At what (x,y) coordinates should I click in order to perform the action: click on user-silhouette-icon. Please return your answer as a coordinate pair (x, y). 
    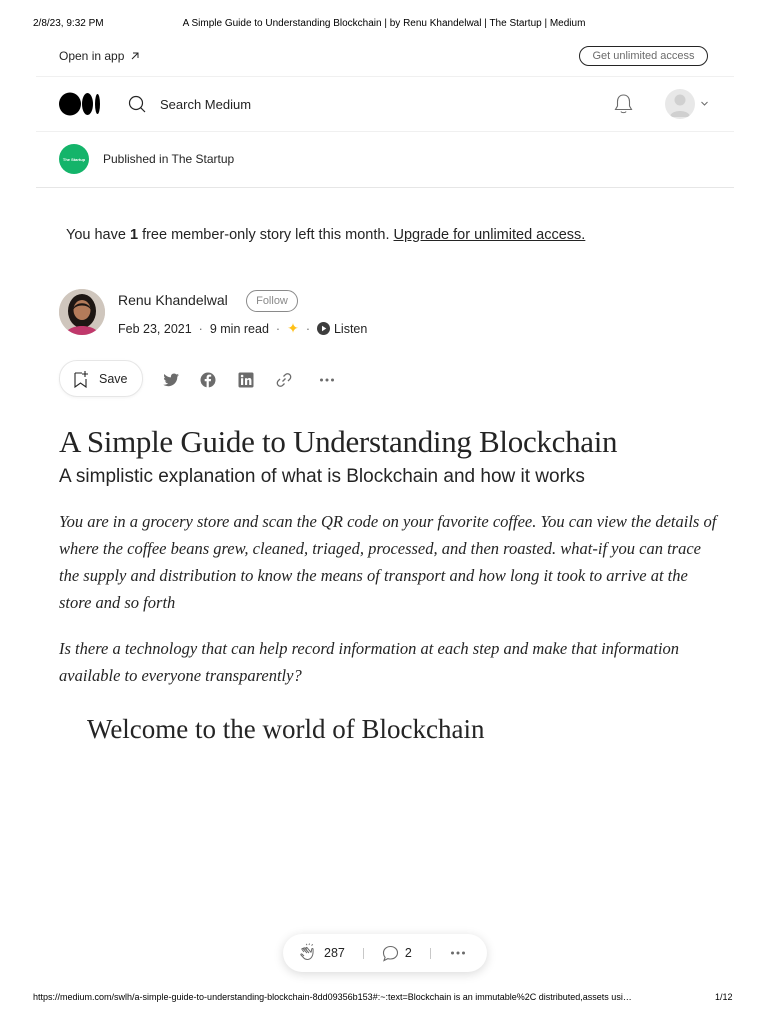
    Looking at the image, I should click on (680, 105).